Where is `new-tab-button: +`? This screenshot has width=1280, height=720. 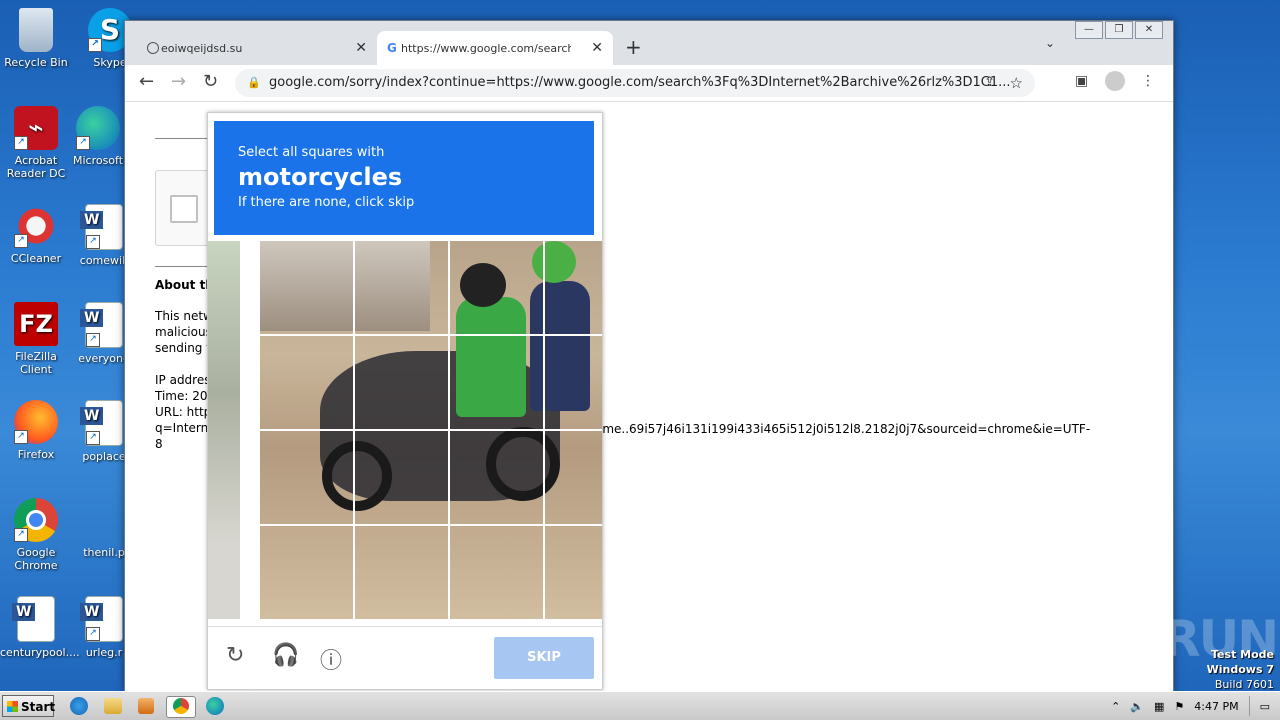 new-tab-button: + is located at coordinates (633, 47).